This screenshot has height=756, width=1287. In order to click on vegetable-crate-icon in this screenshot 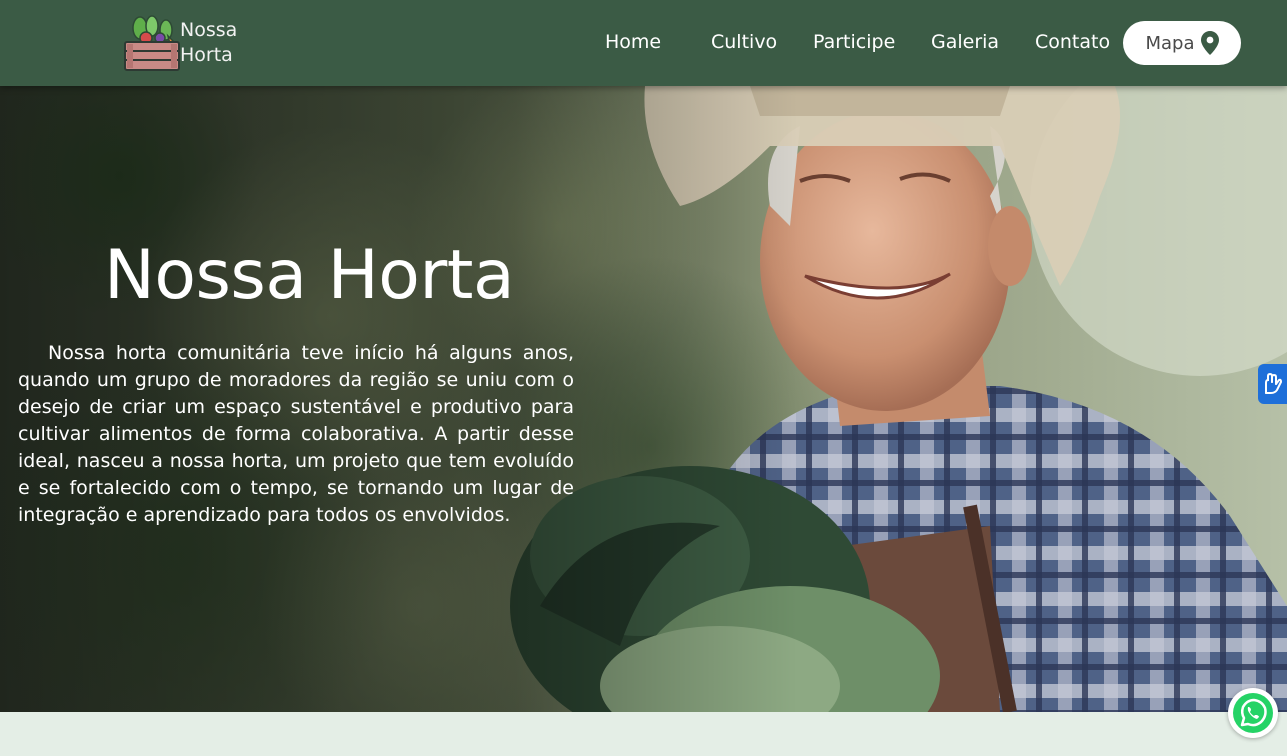, I will do `click(152, 43)`.